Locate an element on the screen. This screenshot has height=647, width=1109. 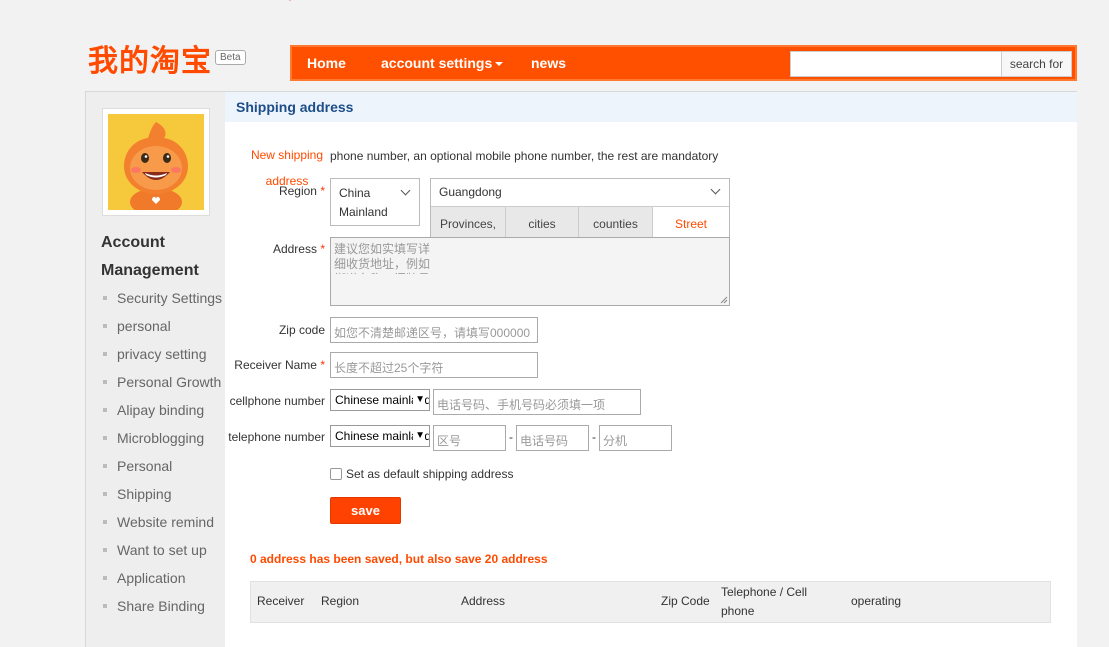
phone-number-placeholder: 电话号码 is located at coordinates (544, 441).